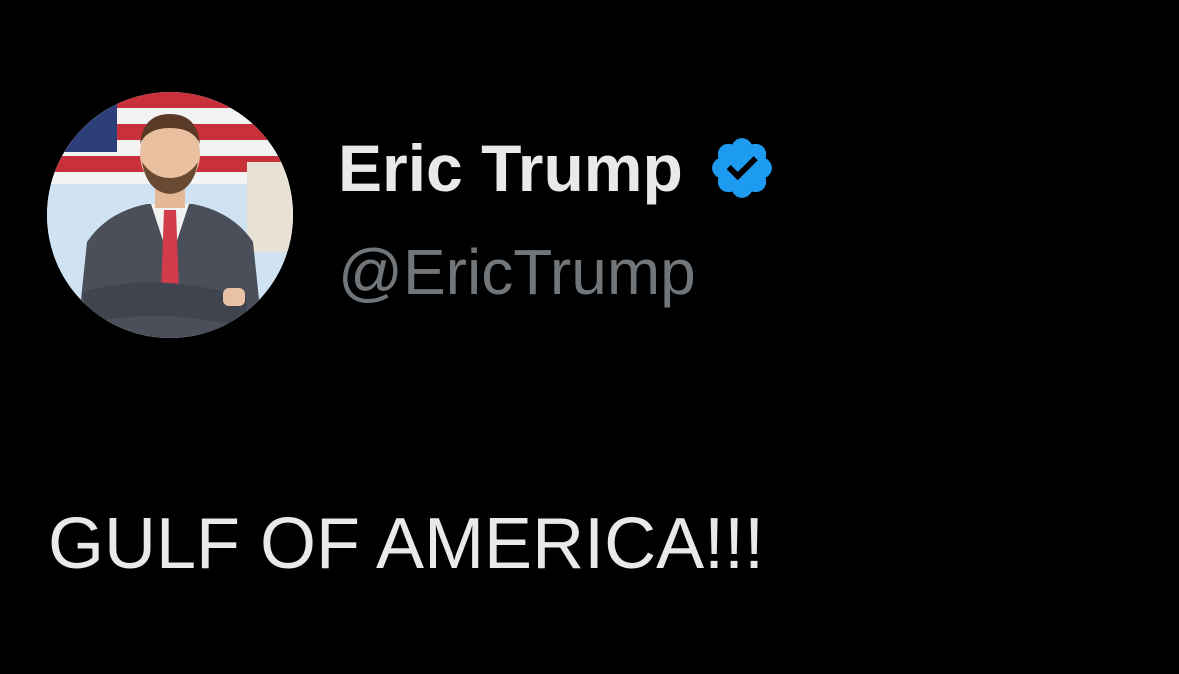  I want to click on author-name-row: Eric Trump, so click(557, 168).